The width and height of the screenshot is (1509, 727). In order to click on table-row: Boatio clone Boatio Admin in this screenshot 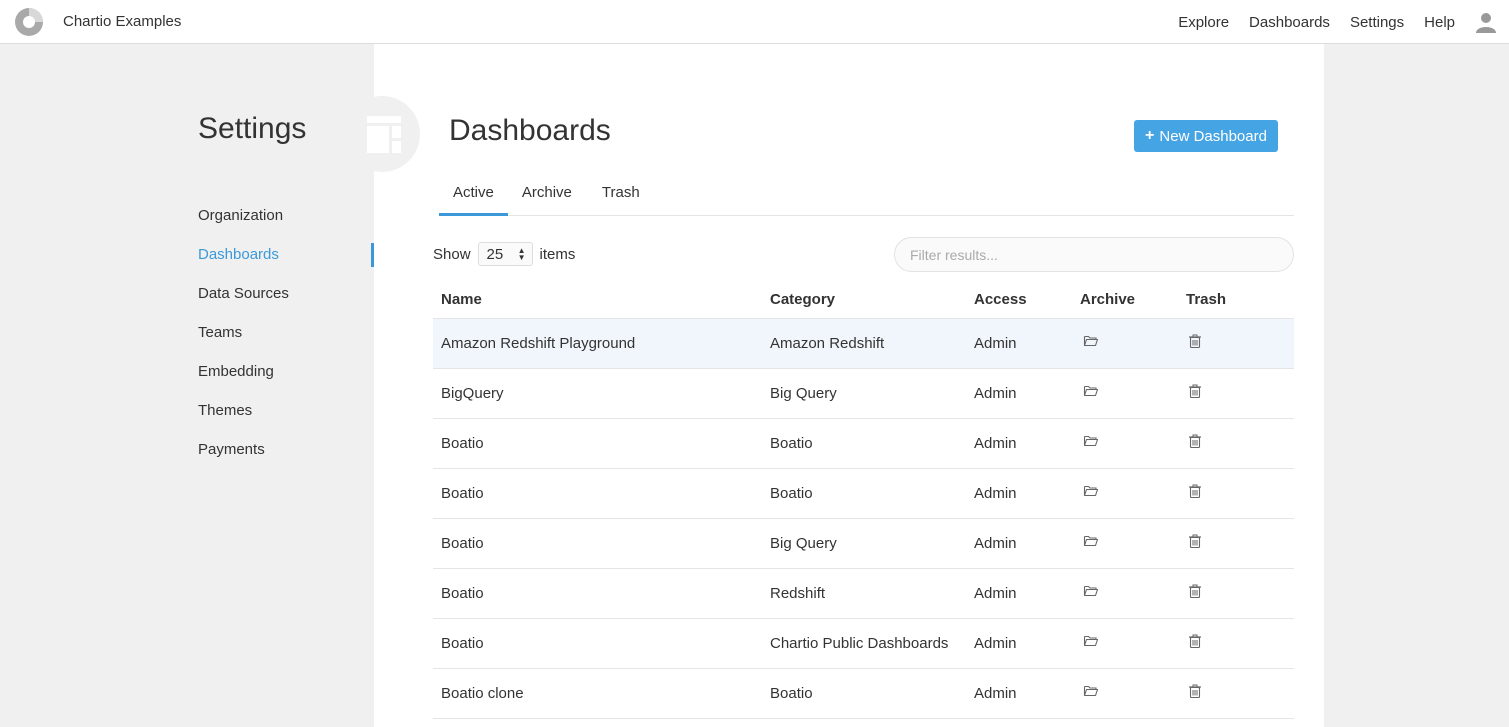, I will do `click(863, 693)`.